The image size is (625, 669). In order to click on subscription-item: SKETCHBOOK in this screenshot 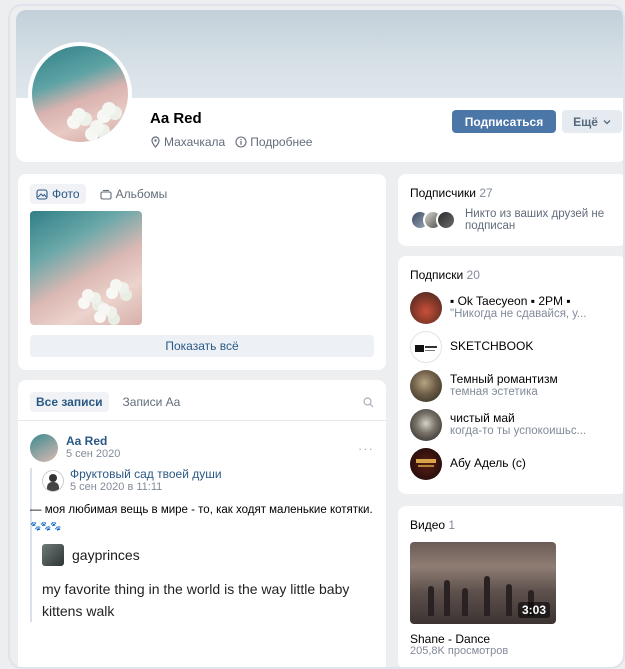, I will do `click(512, 346)`.